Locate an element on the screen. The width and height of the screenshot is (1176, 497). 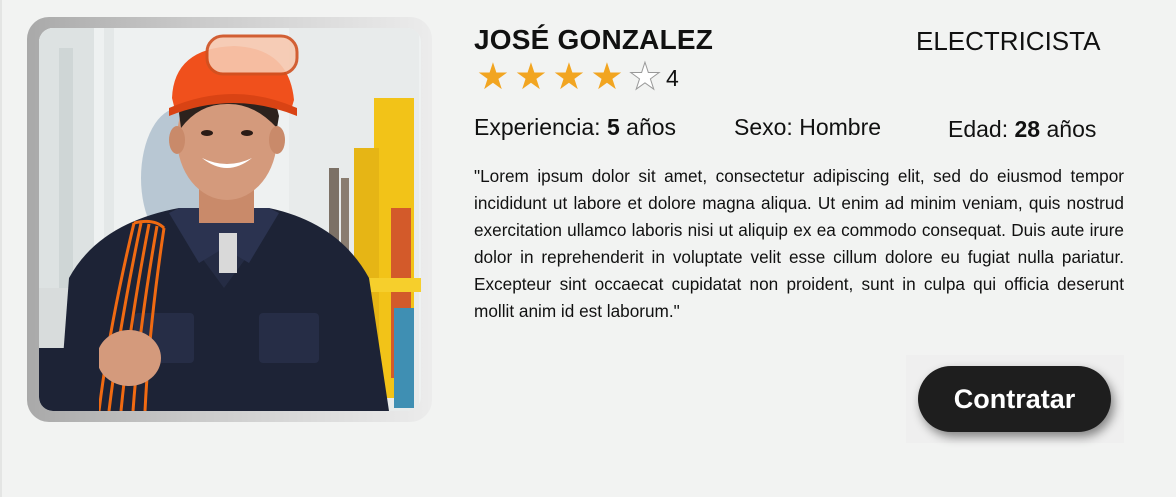
worker-name: JOSÉ GONZALEZ is located at coordinates (594, 39).